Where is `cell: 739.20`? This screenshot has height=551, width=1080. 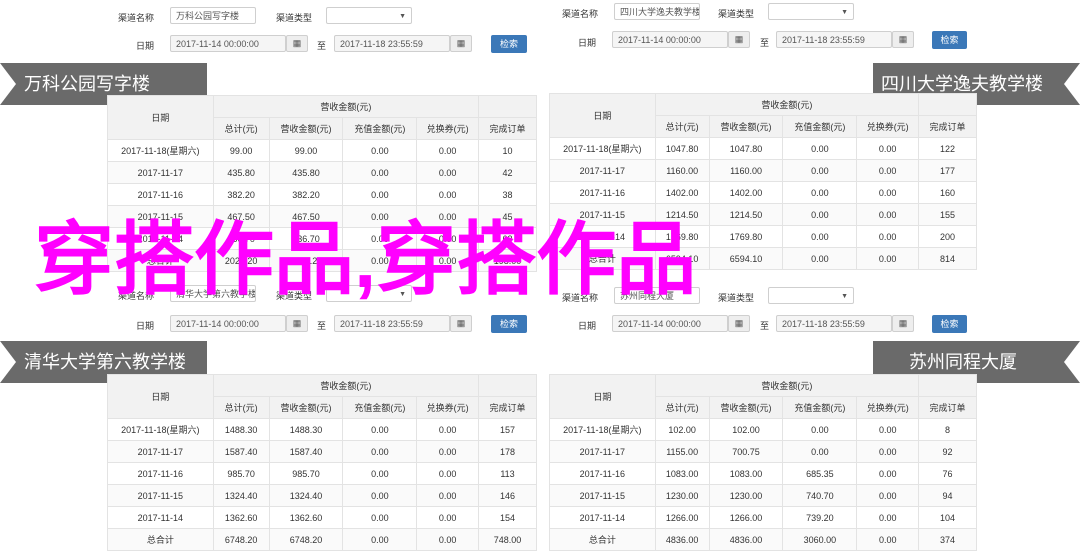
cell: 739.20 is located at coordinates (820, 517).